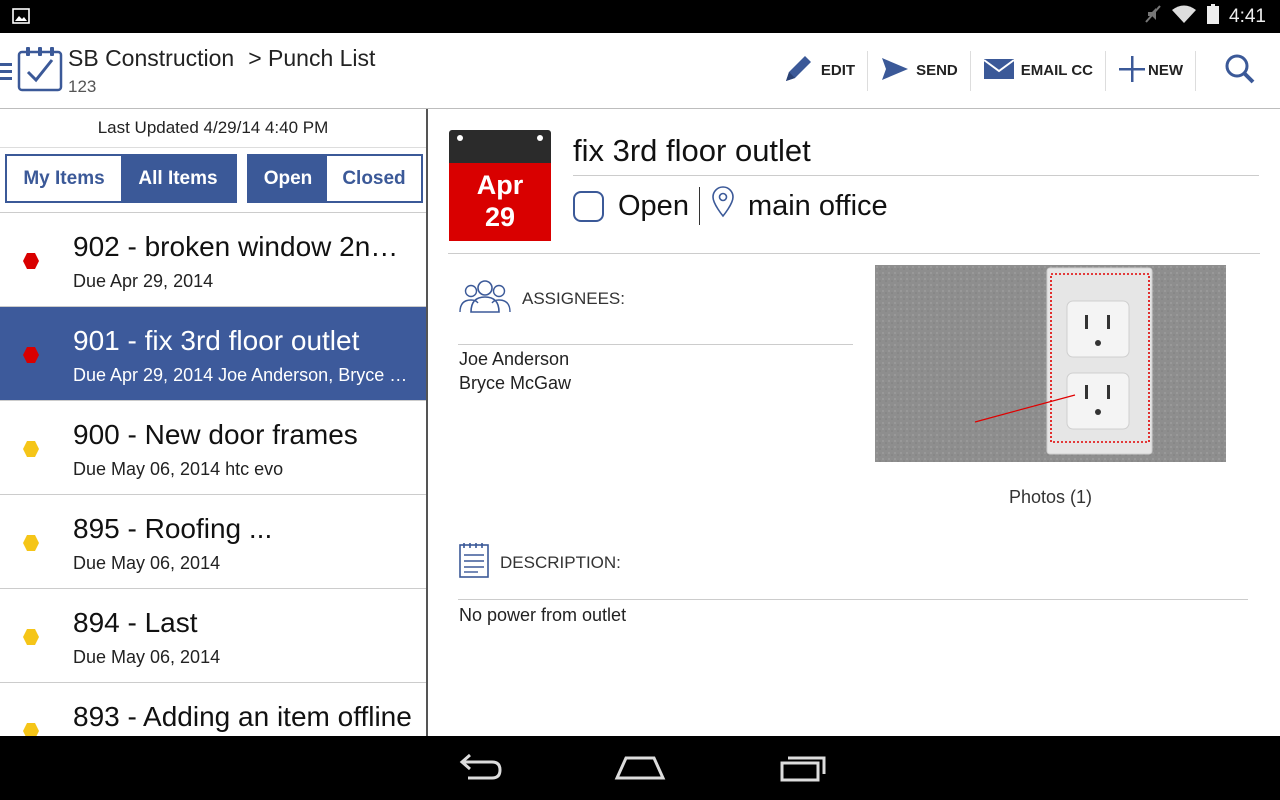  I want to click on ownership-filter: My Items All Items, so click(121, 178).